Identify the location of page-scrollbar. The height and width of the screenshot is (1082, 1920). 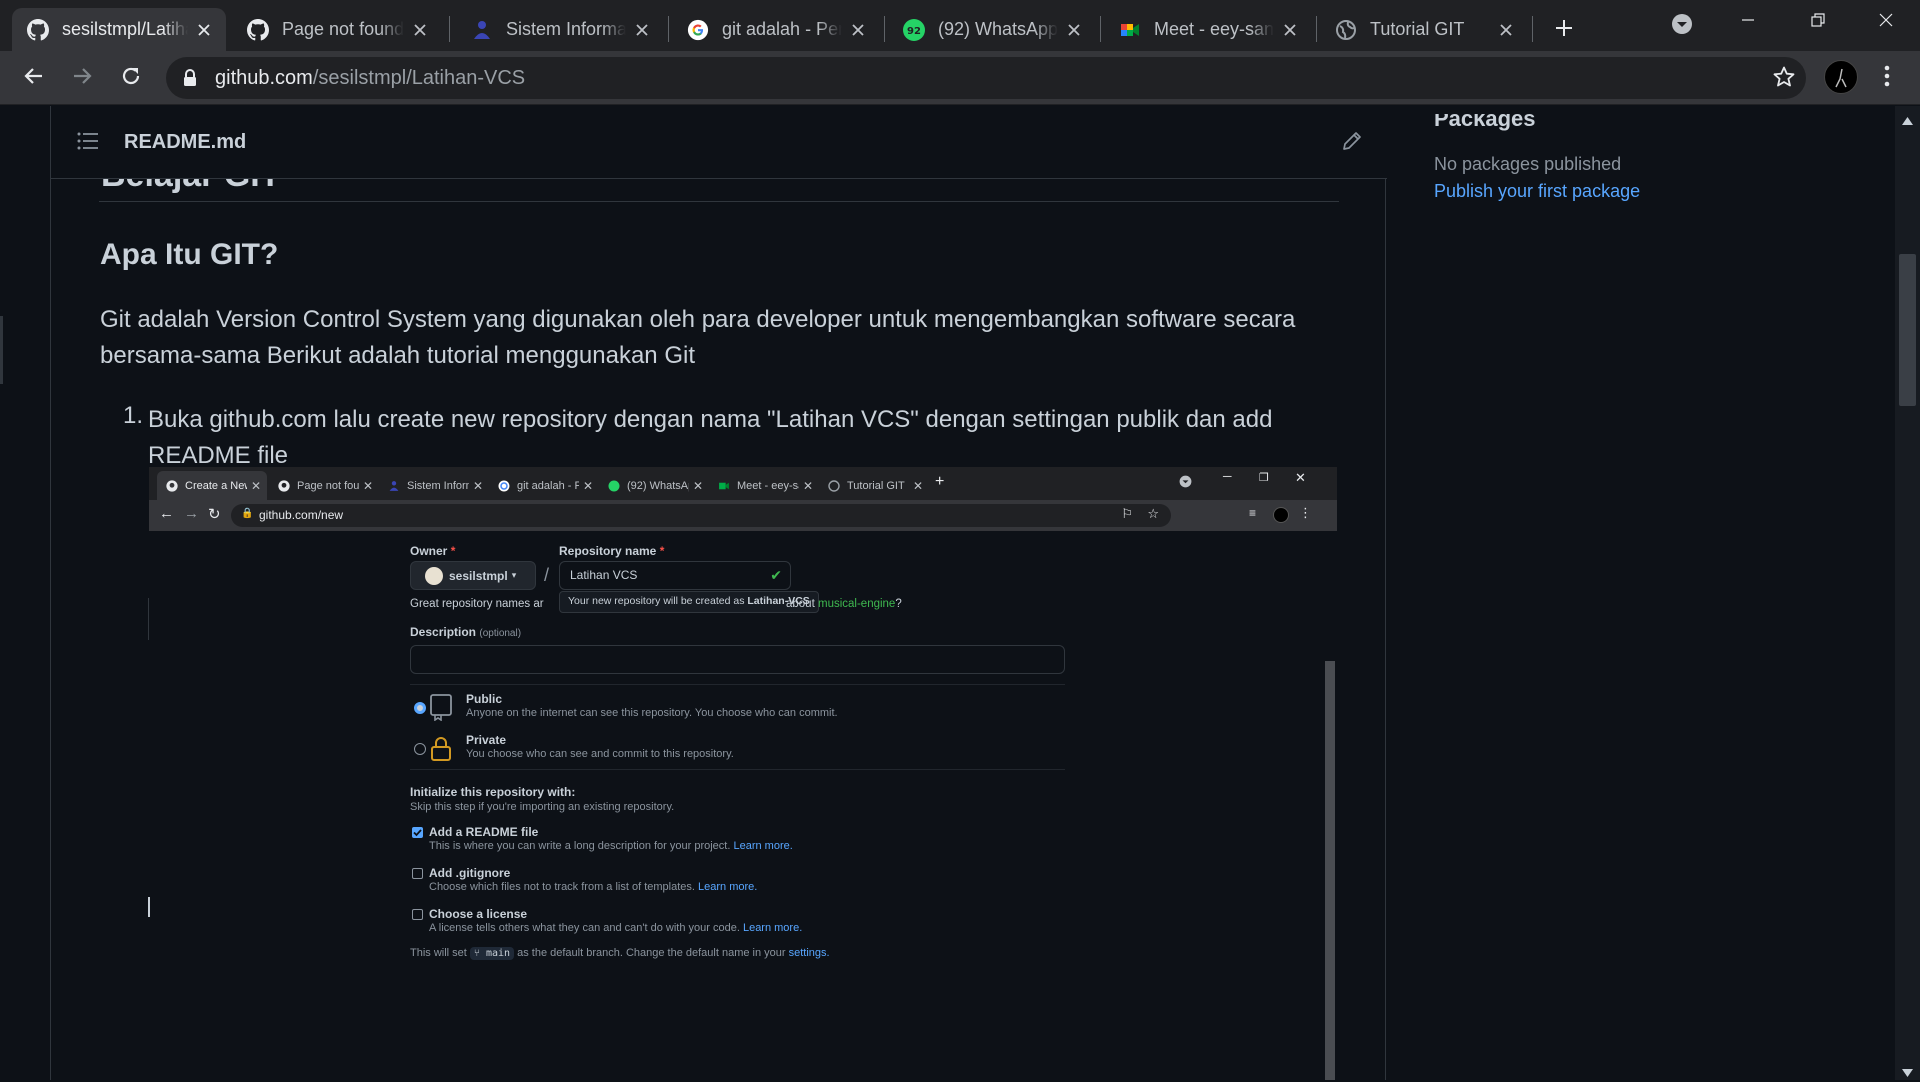
(1907, 593).